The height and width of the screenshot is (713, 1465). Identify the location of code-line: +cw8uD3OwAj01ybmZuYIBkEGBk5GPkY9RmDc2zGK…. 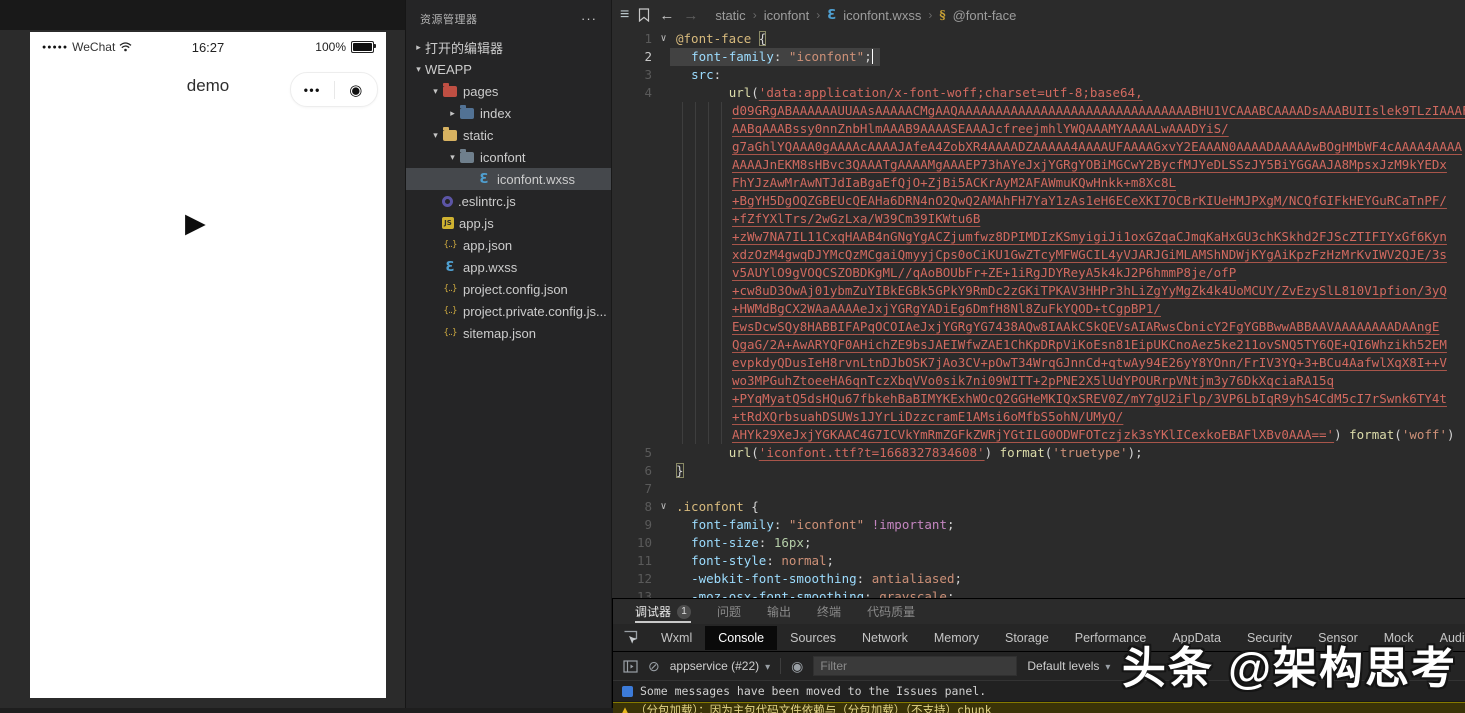
(1038, 291).